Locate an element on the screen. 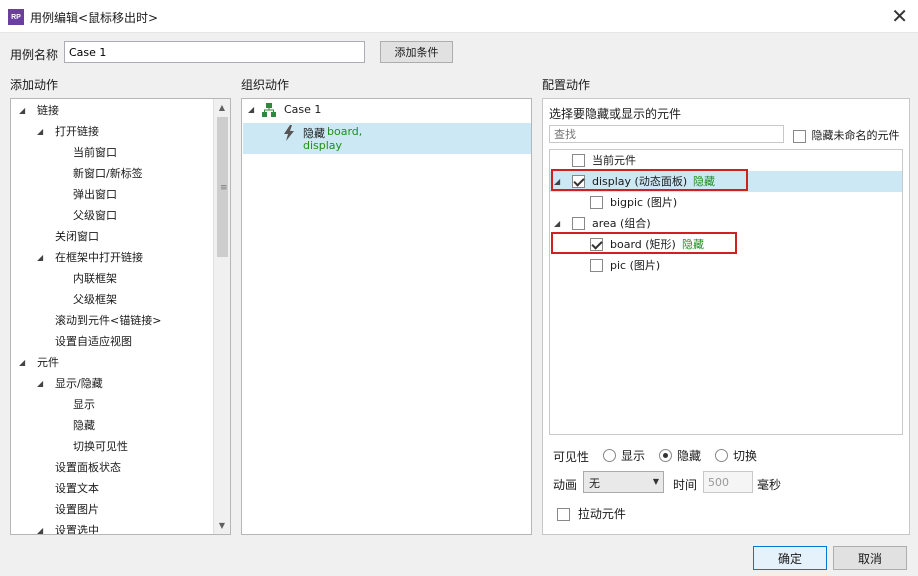 This screenshot has height=576, width=918. scroll-thumb: ≡ is located at coordinates (222, 187).